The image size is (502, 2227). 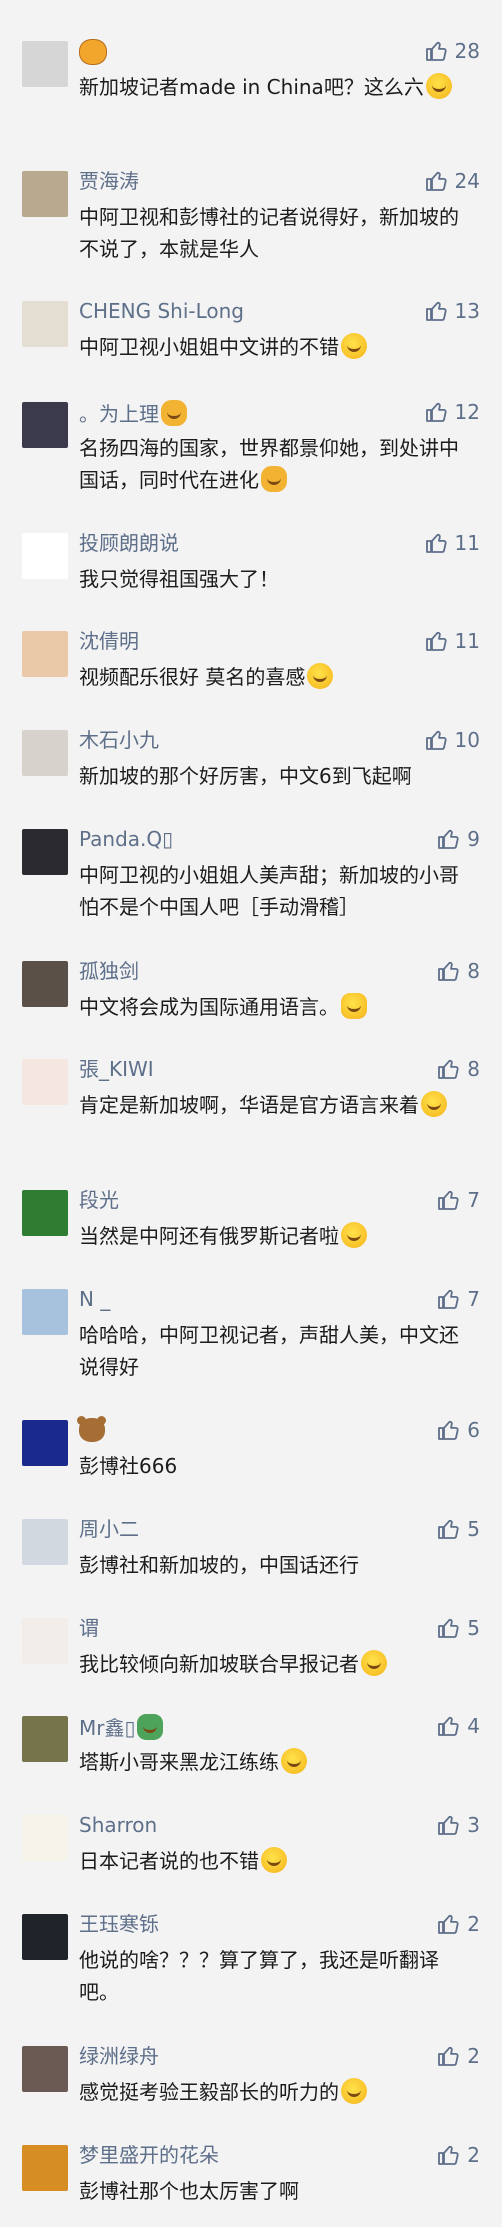 What do you see at coordinates (109, 971) in the screenshot?
I see `commenter-name: 孤独剑` at bounding box center [109, 971].